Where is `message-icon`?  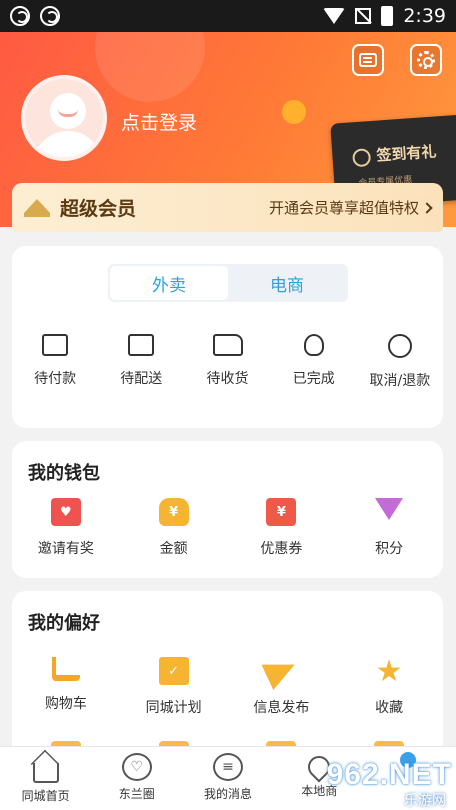
message-icon is located at coordinates (368, 60).